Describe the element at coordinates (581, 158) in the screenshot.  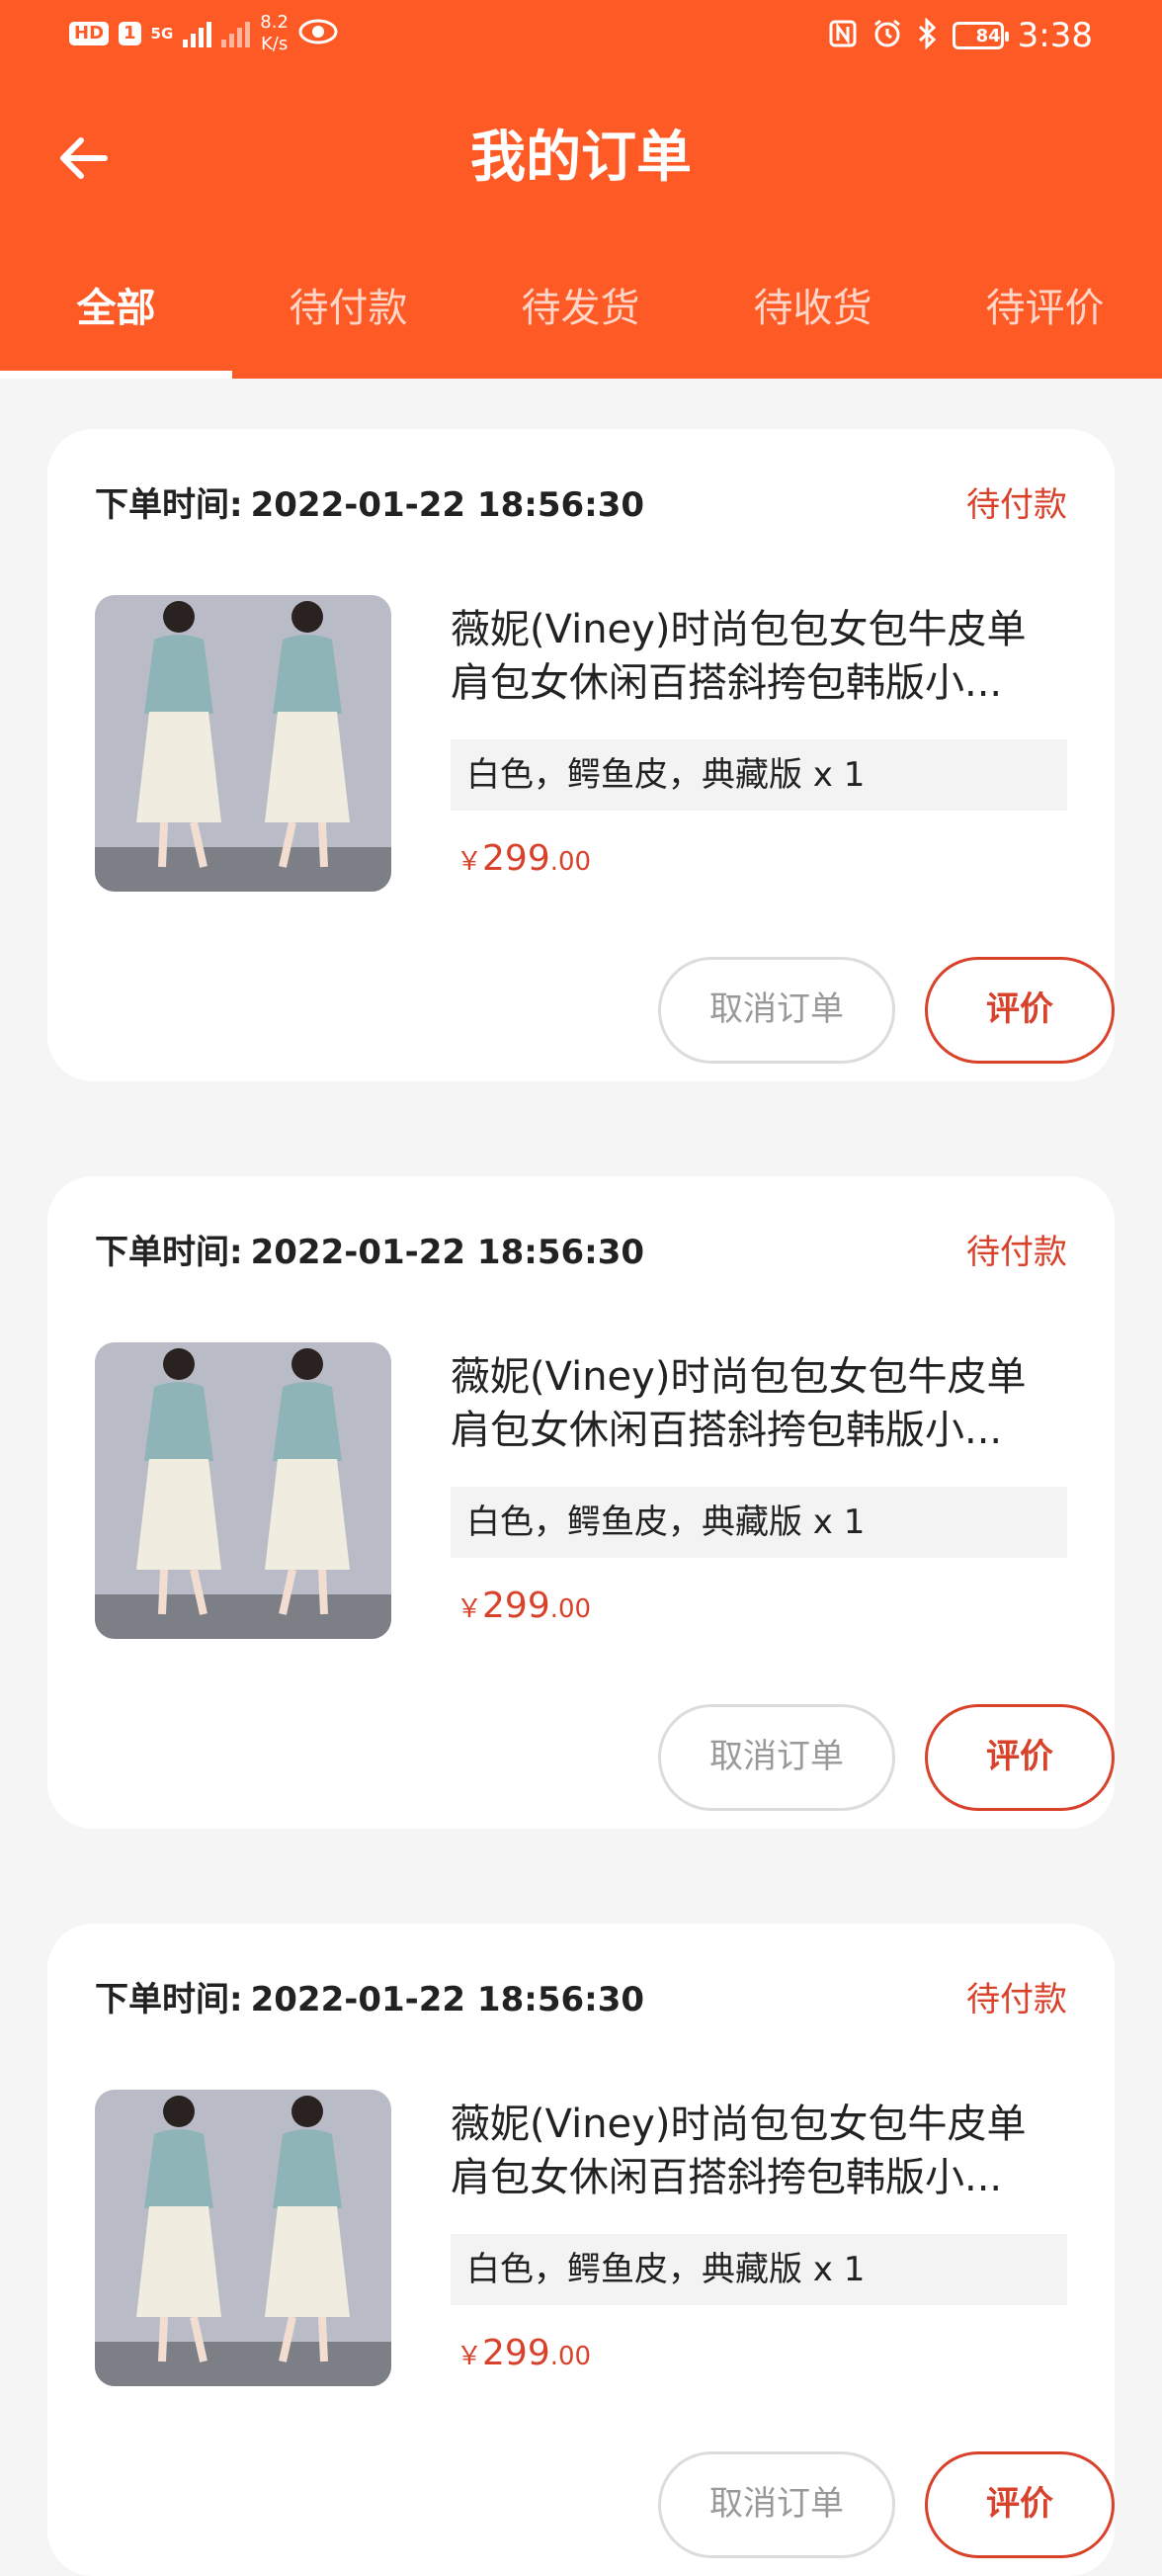
I see `page-title: 我的订单` at that location.